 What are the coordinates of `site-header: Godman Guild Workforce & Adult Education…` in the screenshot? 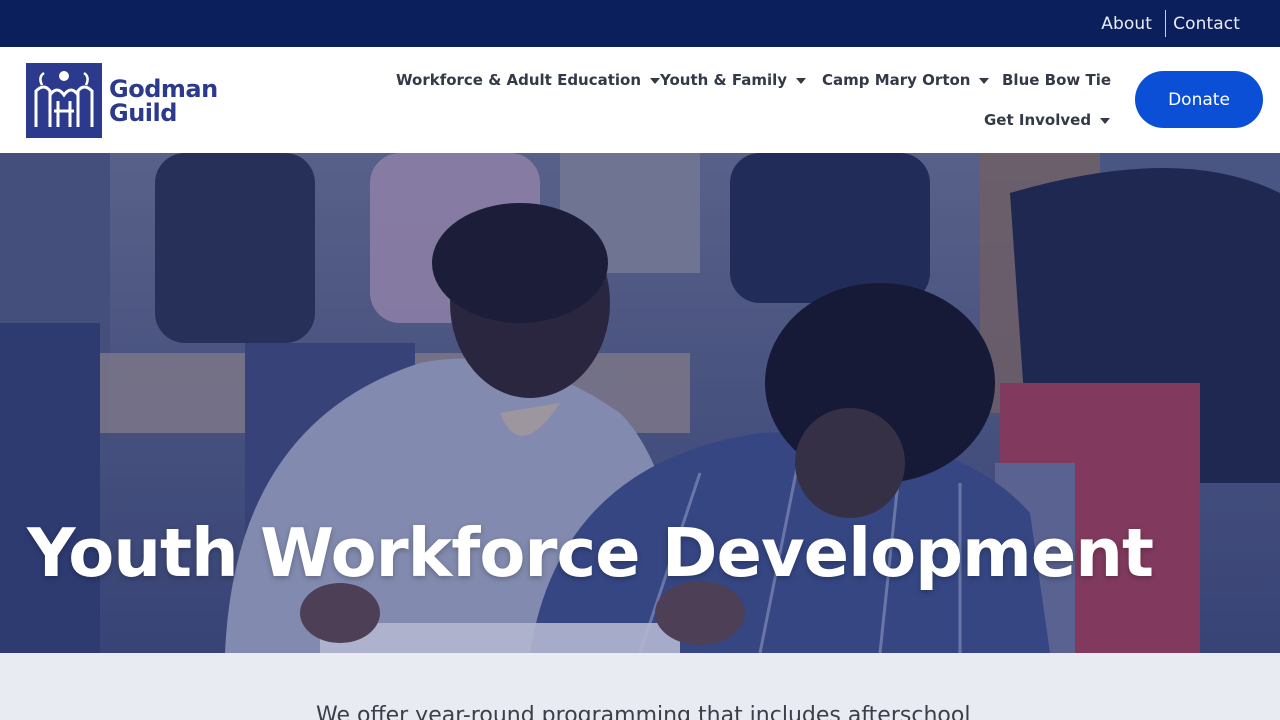 It's located at (640, 100).